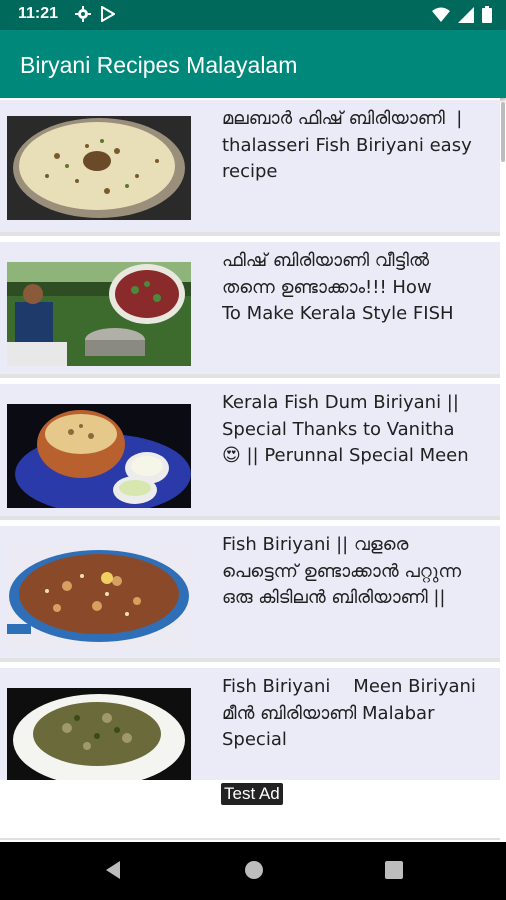 This screenshot has width=506, height=900. I want to click on outdoor-cooking-thumbnail, so click(99, 314).